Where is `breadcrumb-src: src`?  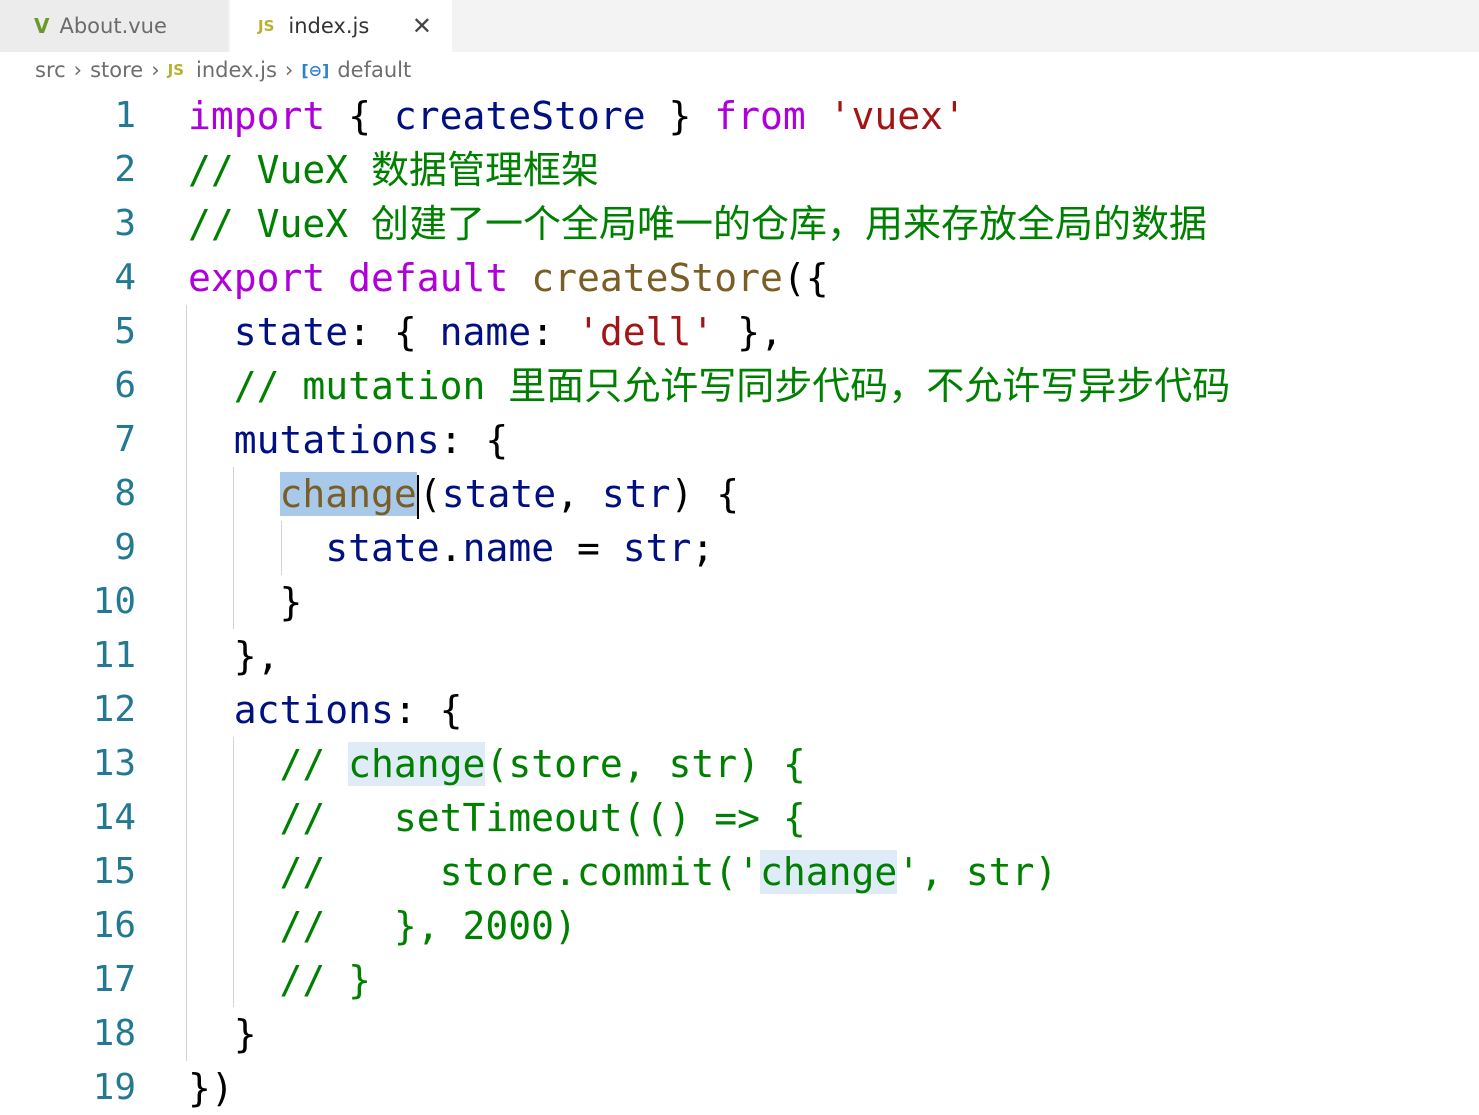 breadcrumb-src: src is located at coordinates (50, 70).